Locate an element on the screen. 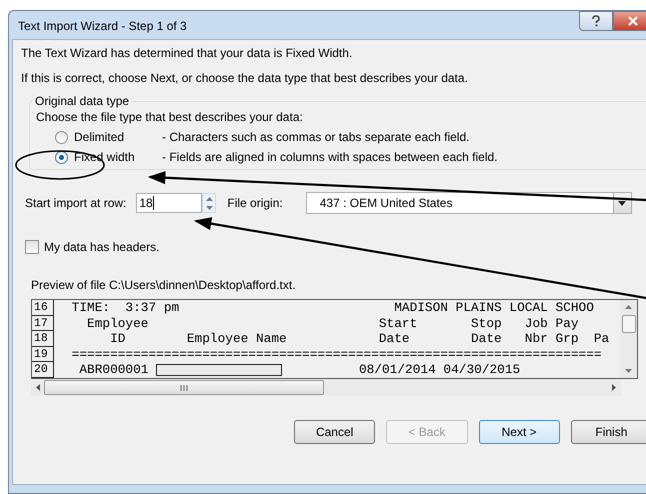  help-icon is located at coordinates (596, 21).